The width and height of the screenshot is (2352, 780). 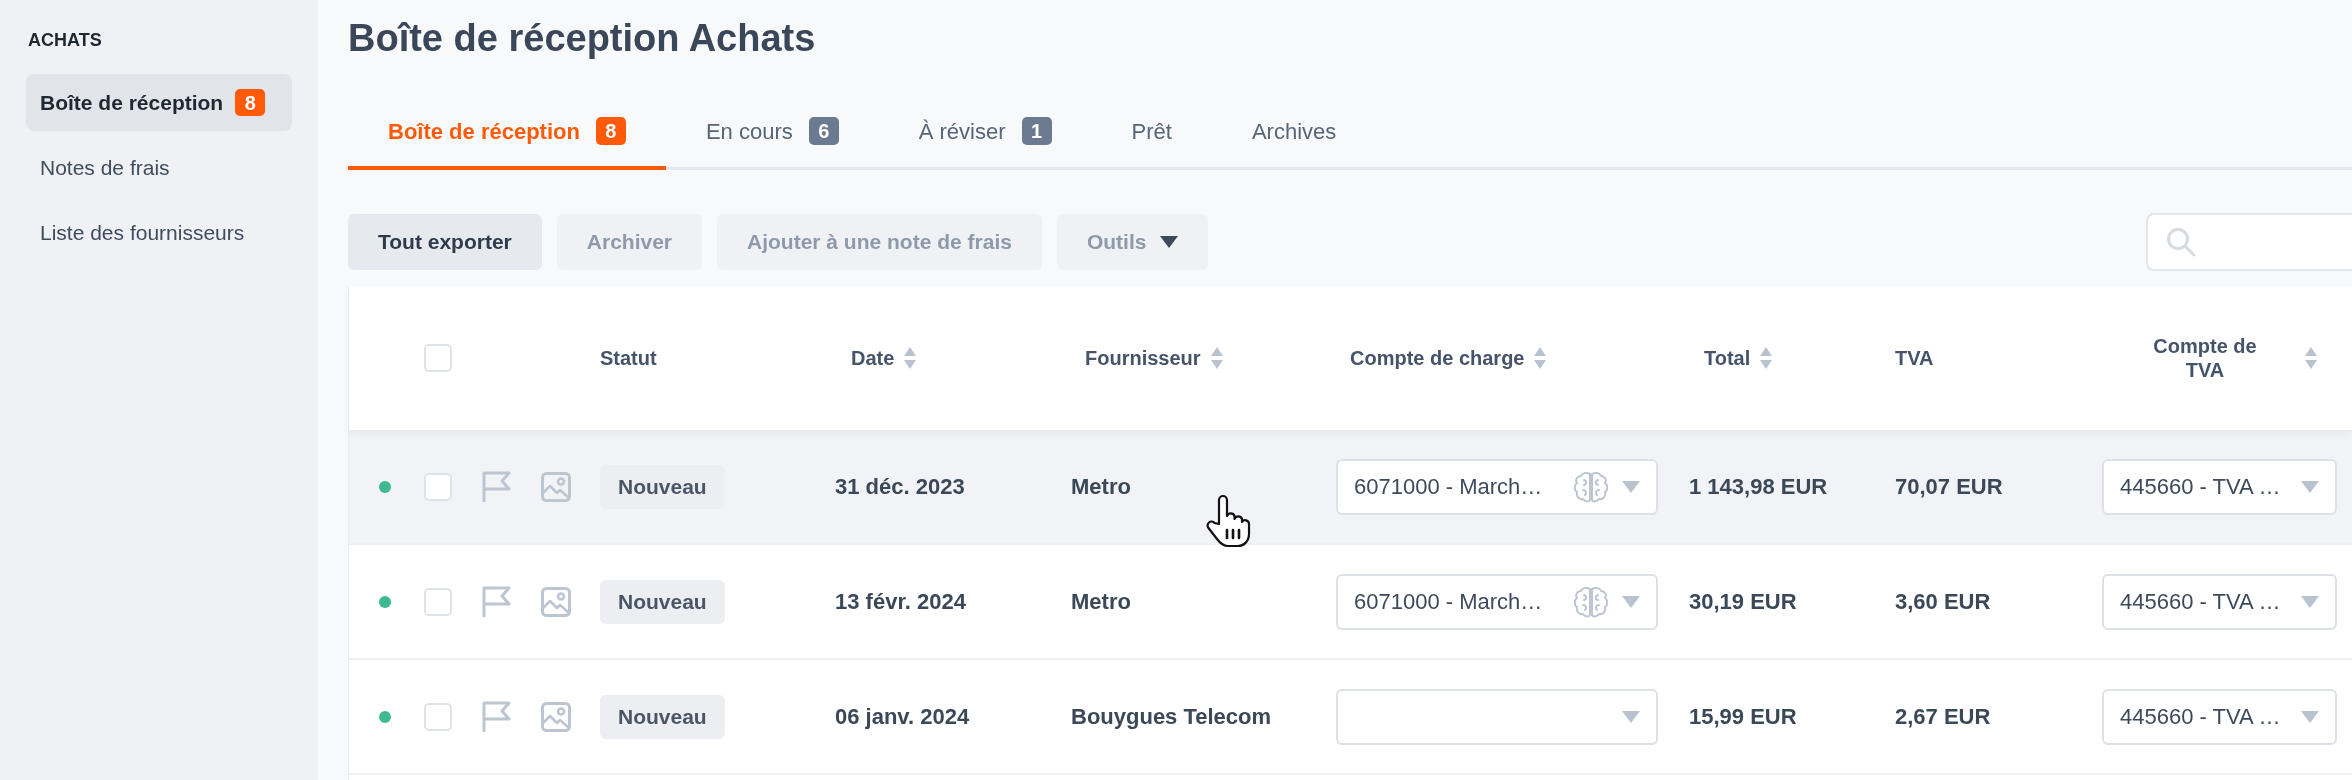 I want to click on count-badge: 1, so click(x=1036, y=131).